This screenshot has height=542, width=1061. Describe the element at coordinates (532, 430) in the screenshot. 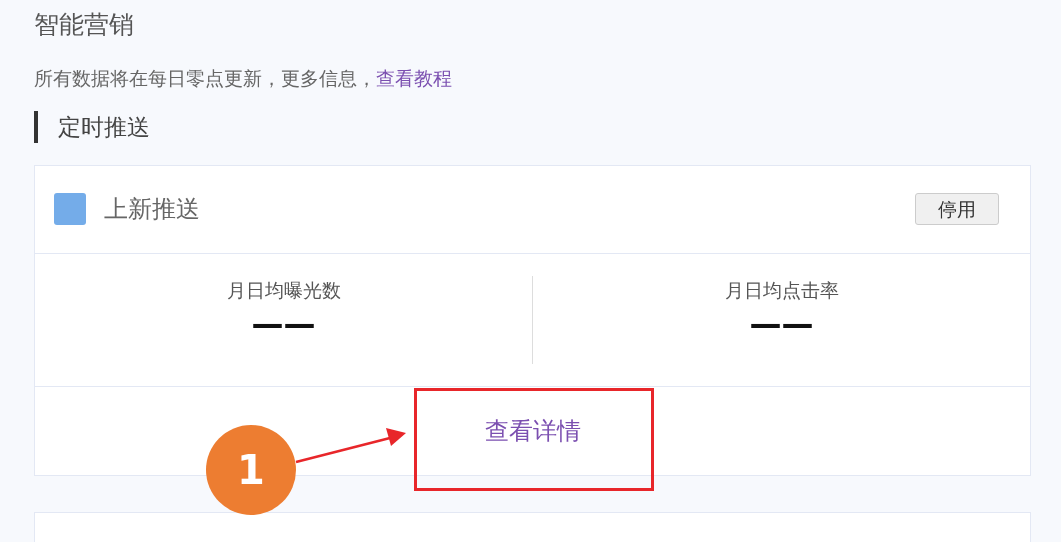

I see `details-link: 查看详情` at that location.